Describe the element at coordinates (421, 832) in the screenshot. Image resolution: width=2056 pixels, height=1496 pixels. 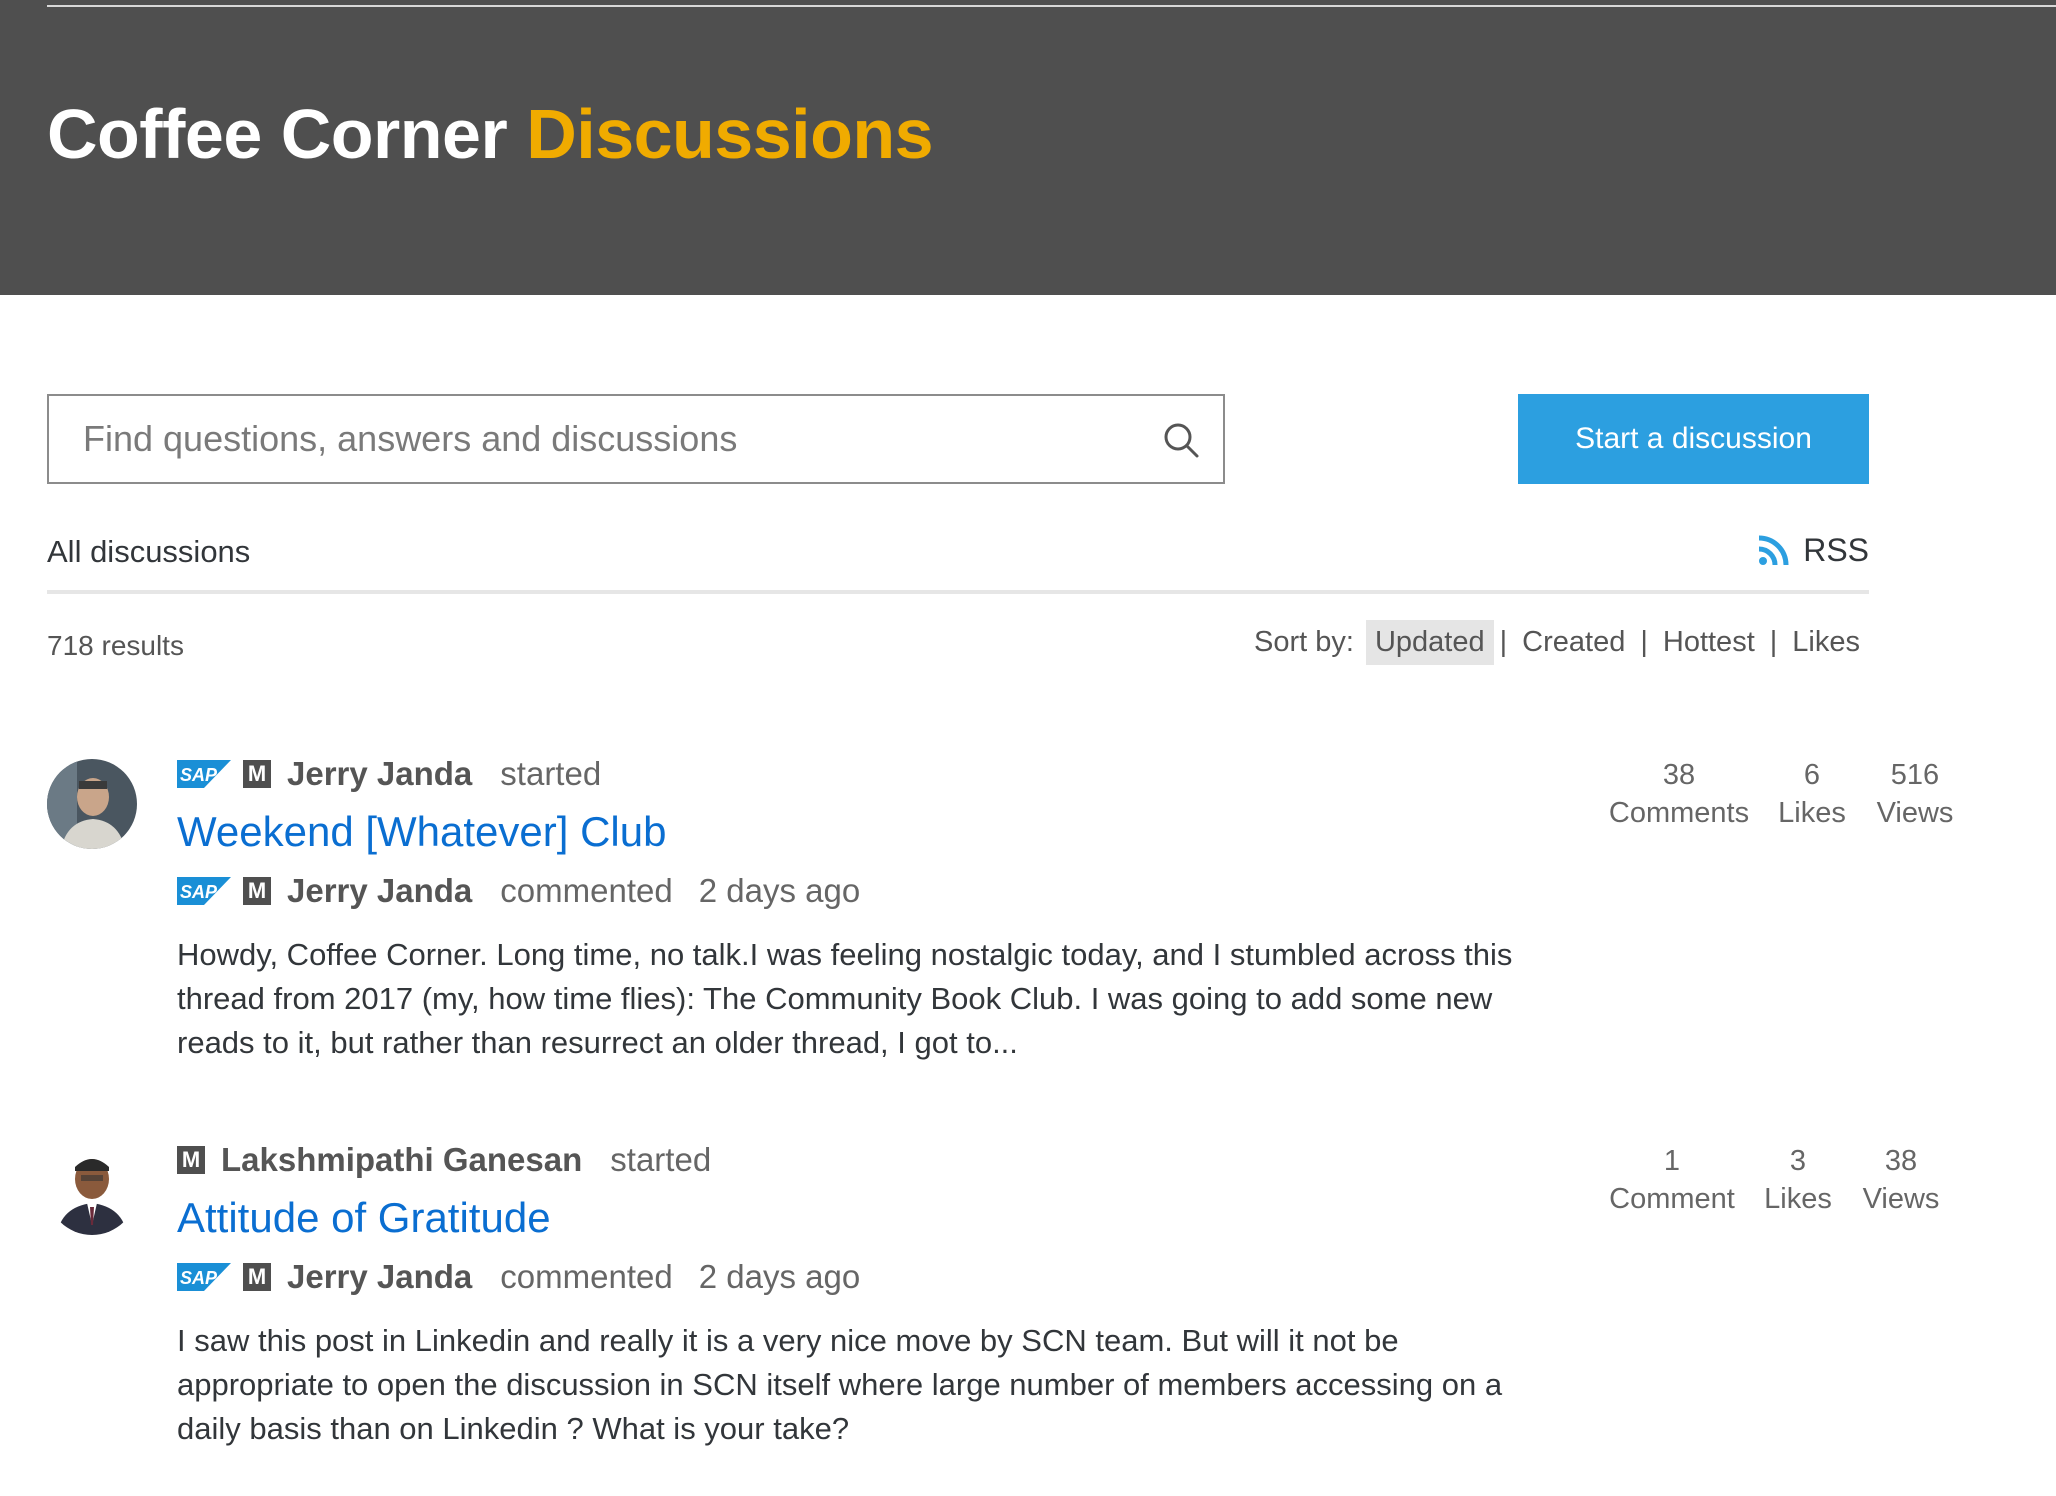
I see `discussion-title-link: Weekend [Whatever] Club` at that location.